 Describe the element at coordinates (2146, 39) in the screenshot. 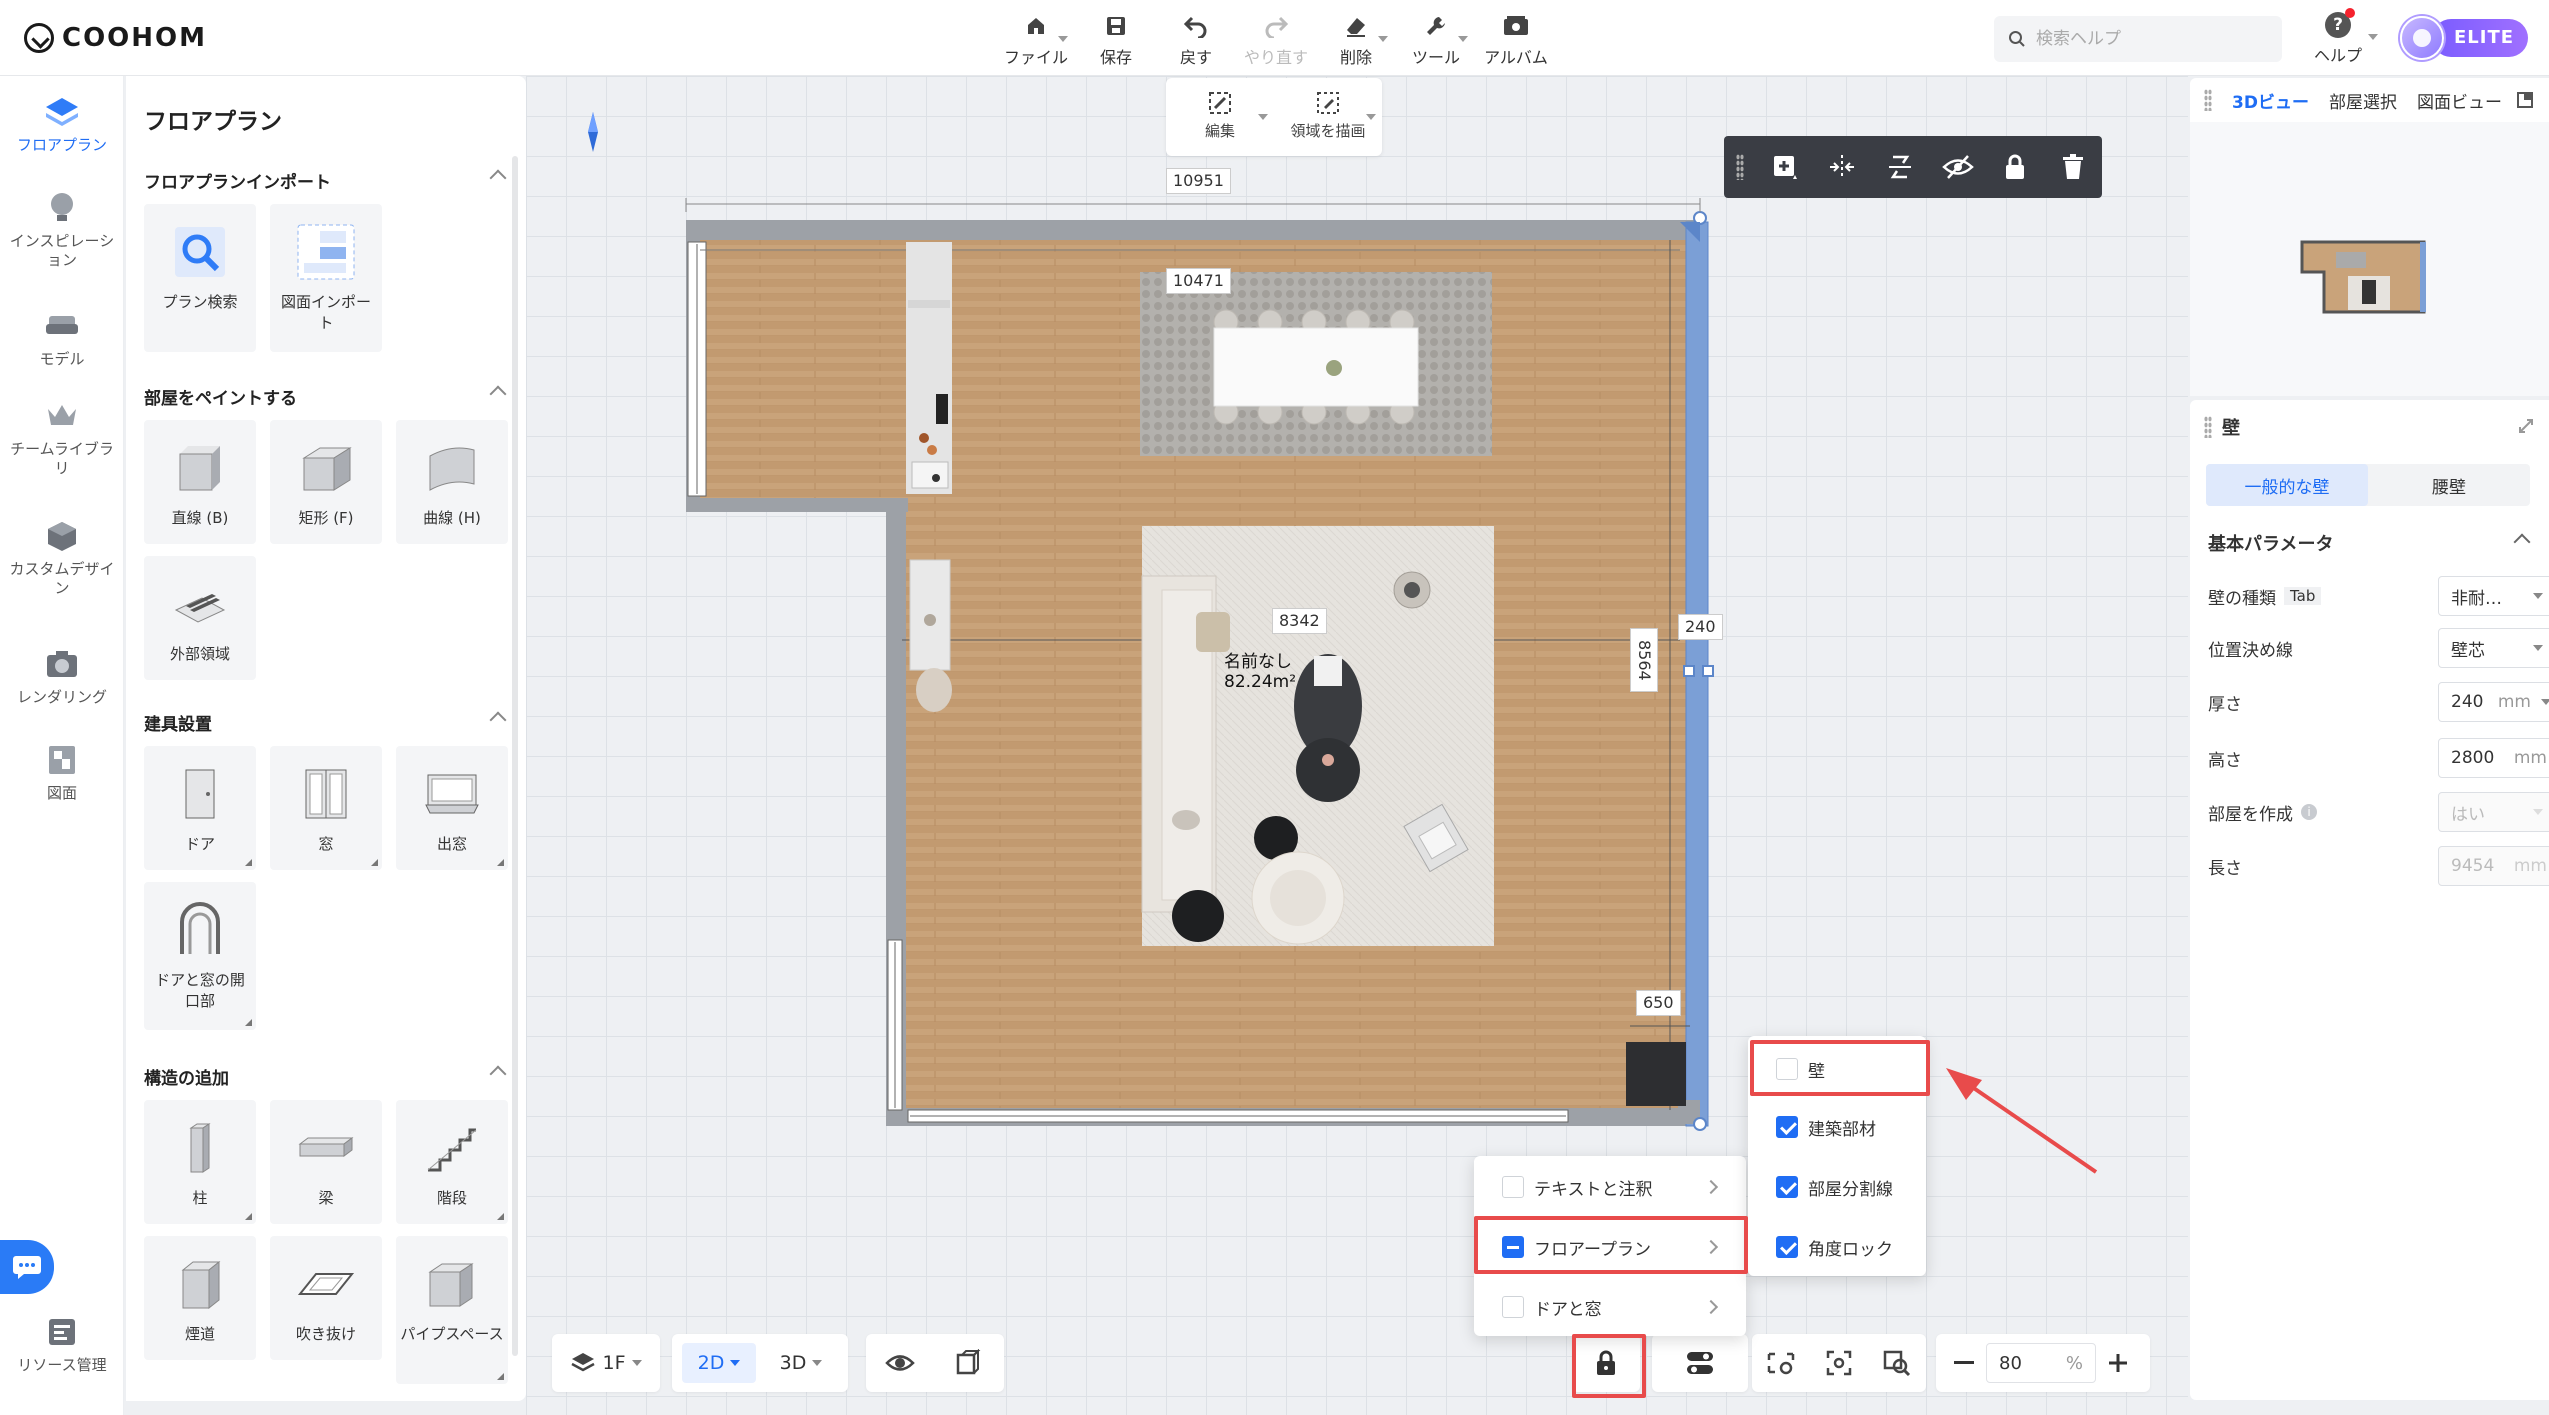

I see `search-input` at that location.